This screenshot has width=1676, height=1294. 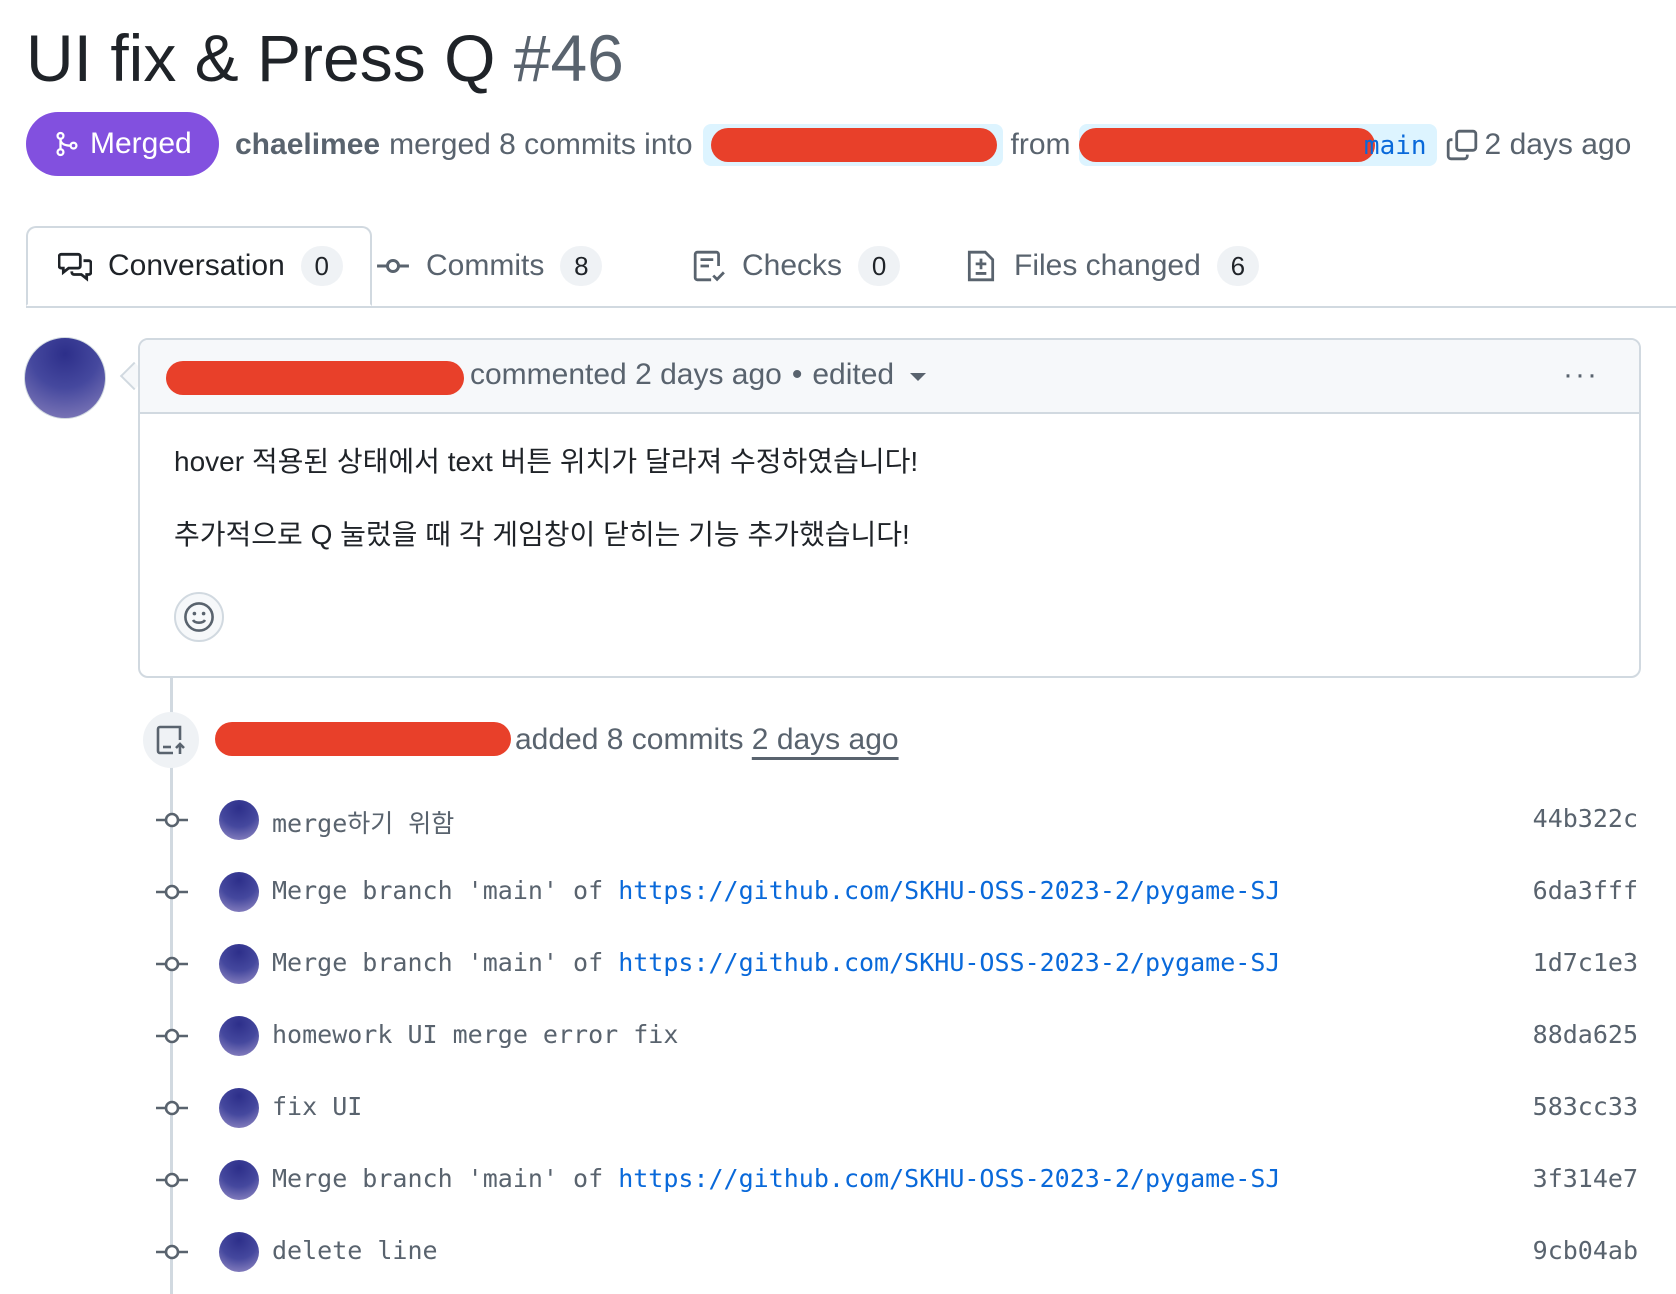 I want to click on tab-count: 6, so click(x=1237, y=266).